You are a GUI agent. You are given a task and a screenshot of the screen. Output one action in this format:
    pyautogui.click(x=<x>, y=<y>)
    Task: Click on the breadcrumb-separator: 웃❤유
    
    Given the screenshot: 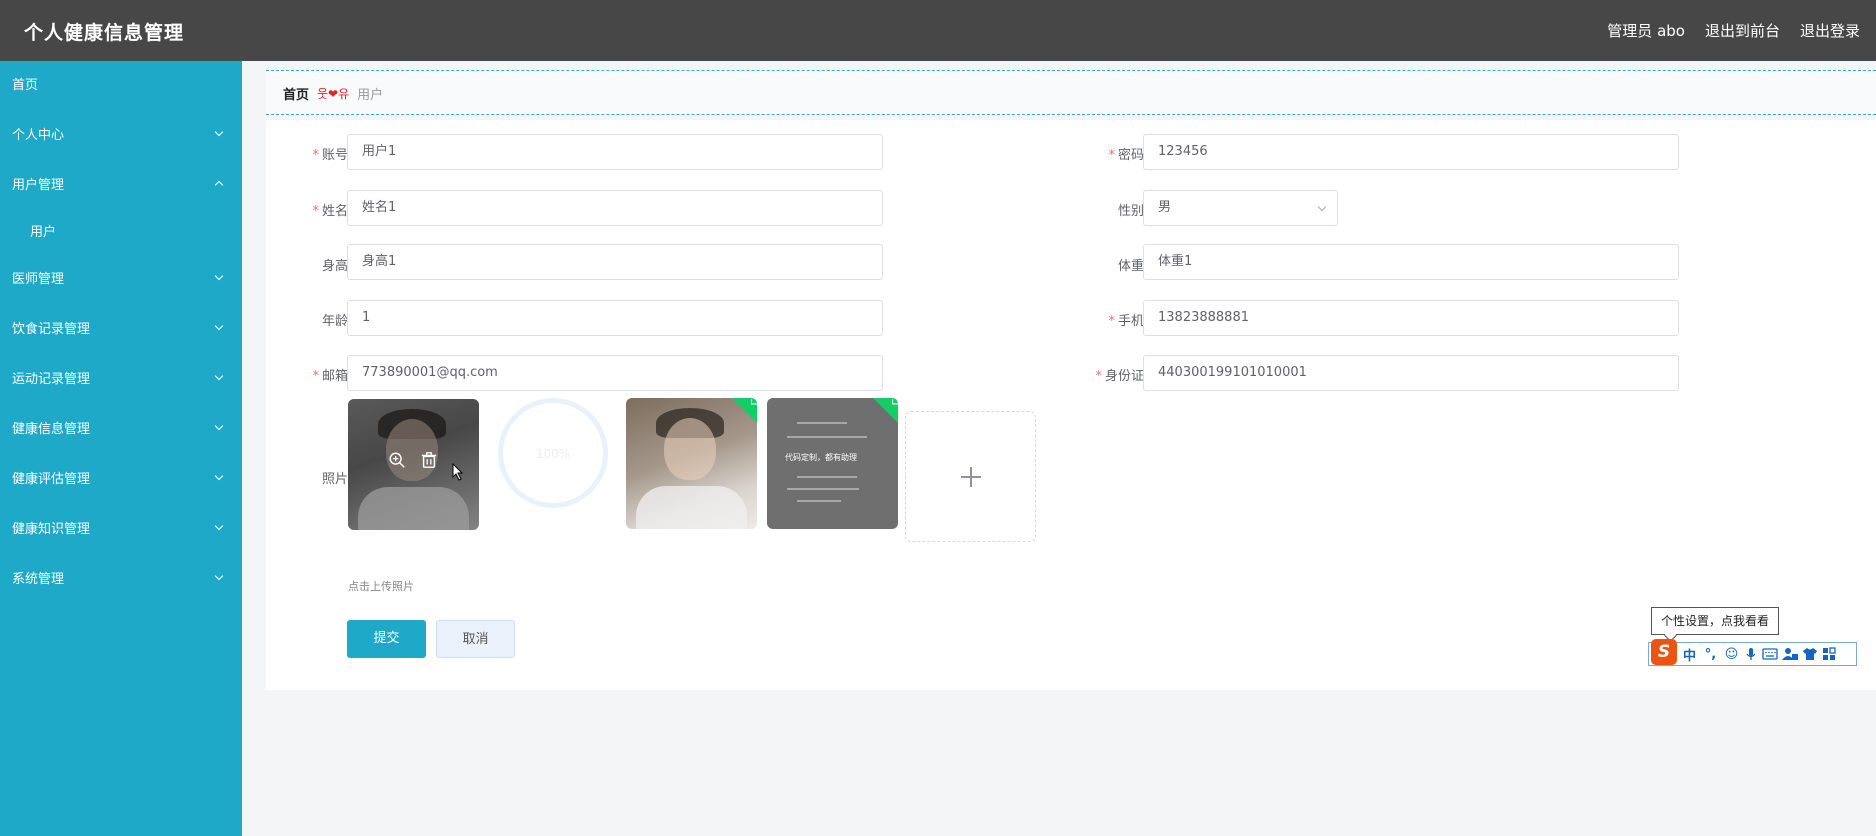 What is the action you would take?
    pyautogui.click(x=333, y=94)
    